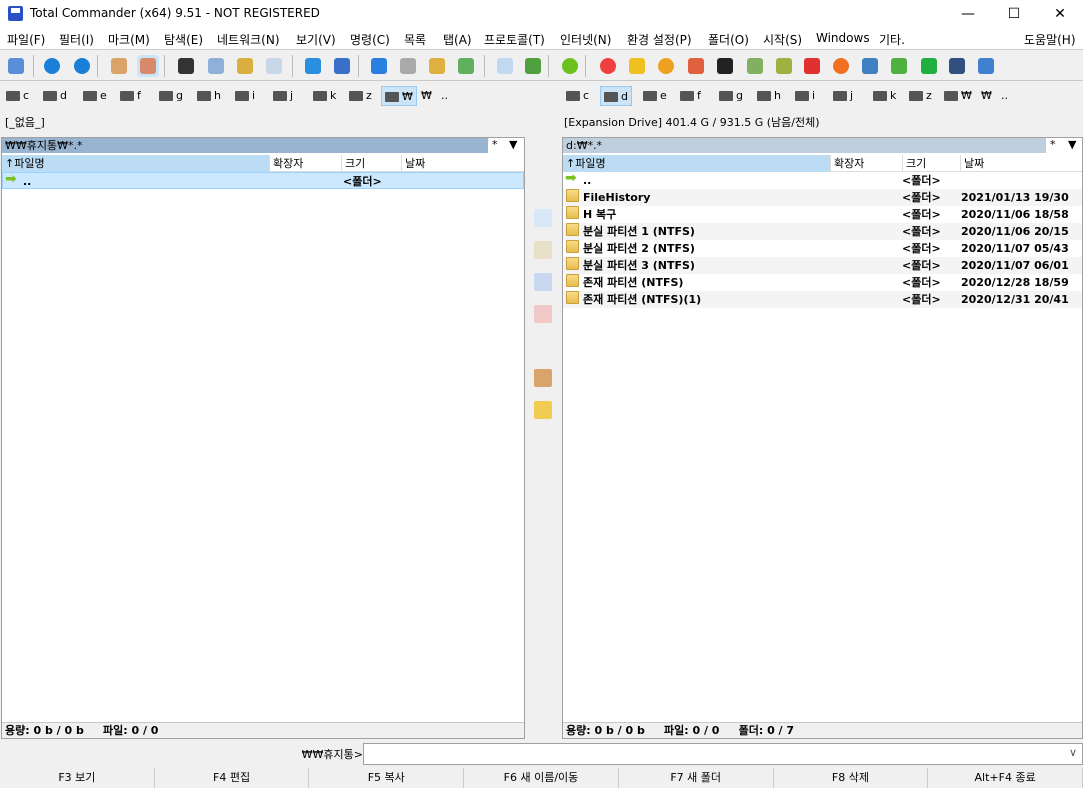 The width and height of the screenshot is (1083, 788). I want to click on network-neighborhood-icon, so click(16, 66).